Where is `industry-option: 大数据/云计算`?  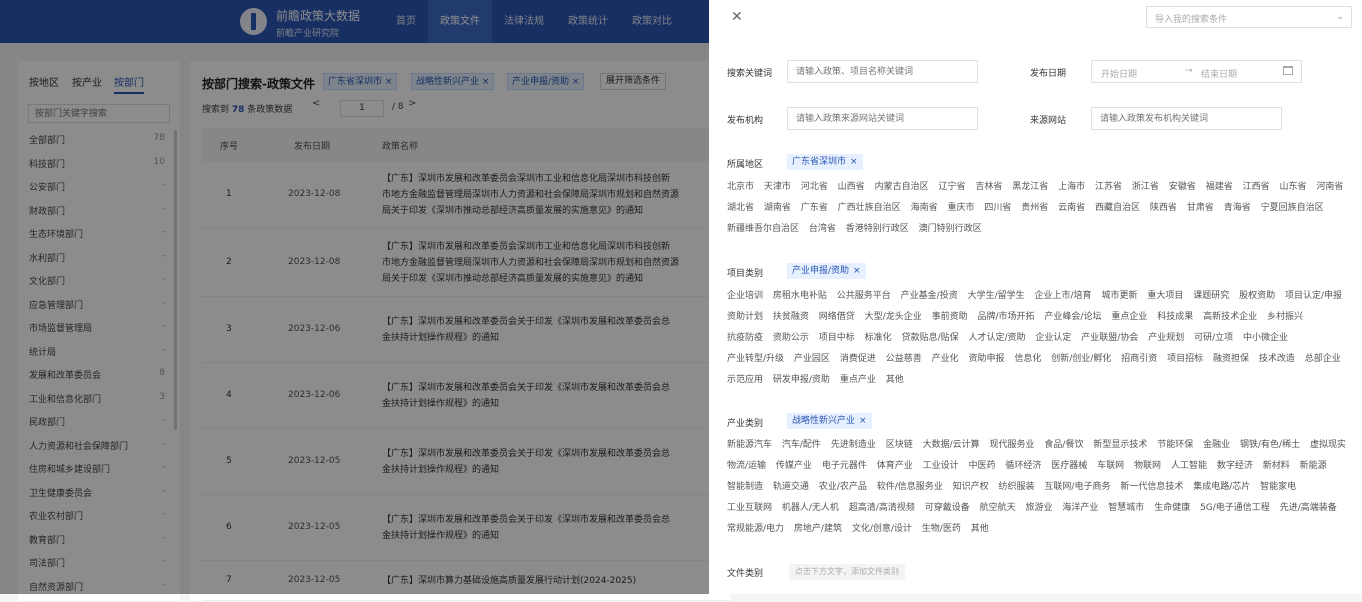 industry-option: 大数据/云计算 is located at coordinates (951, 445).